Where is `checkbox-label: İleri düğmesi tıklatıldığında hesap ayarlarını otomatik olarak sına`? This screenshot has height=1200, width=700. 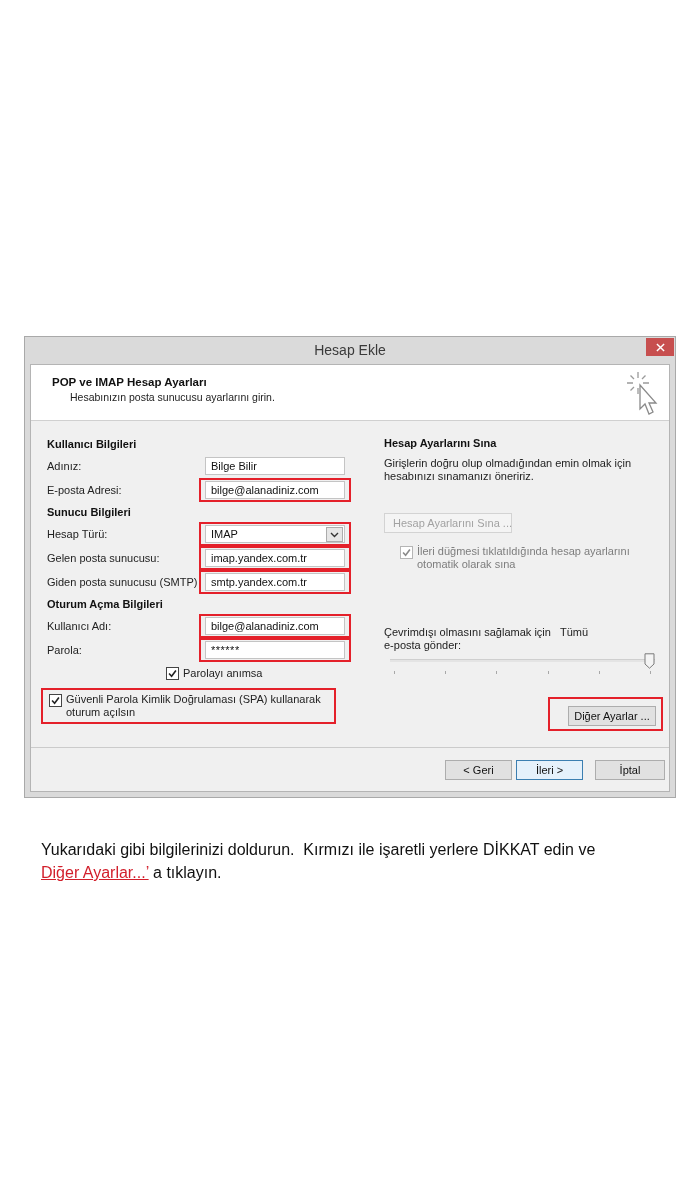
checkbox-label: İleri düğmesi tıklatıldığında hesap ayarlarını otomatik olarak sına is located at coordinates (524, 558).